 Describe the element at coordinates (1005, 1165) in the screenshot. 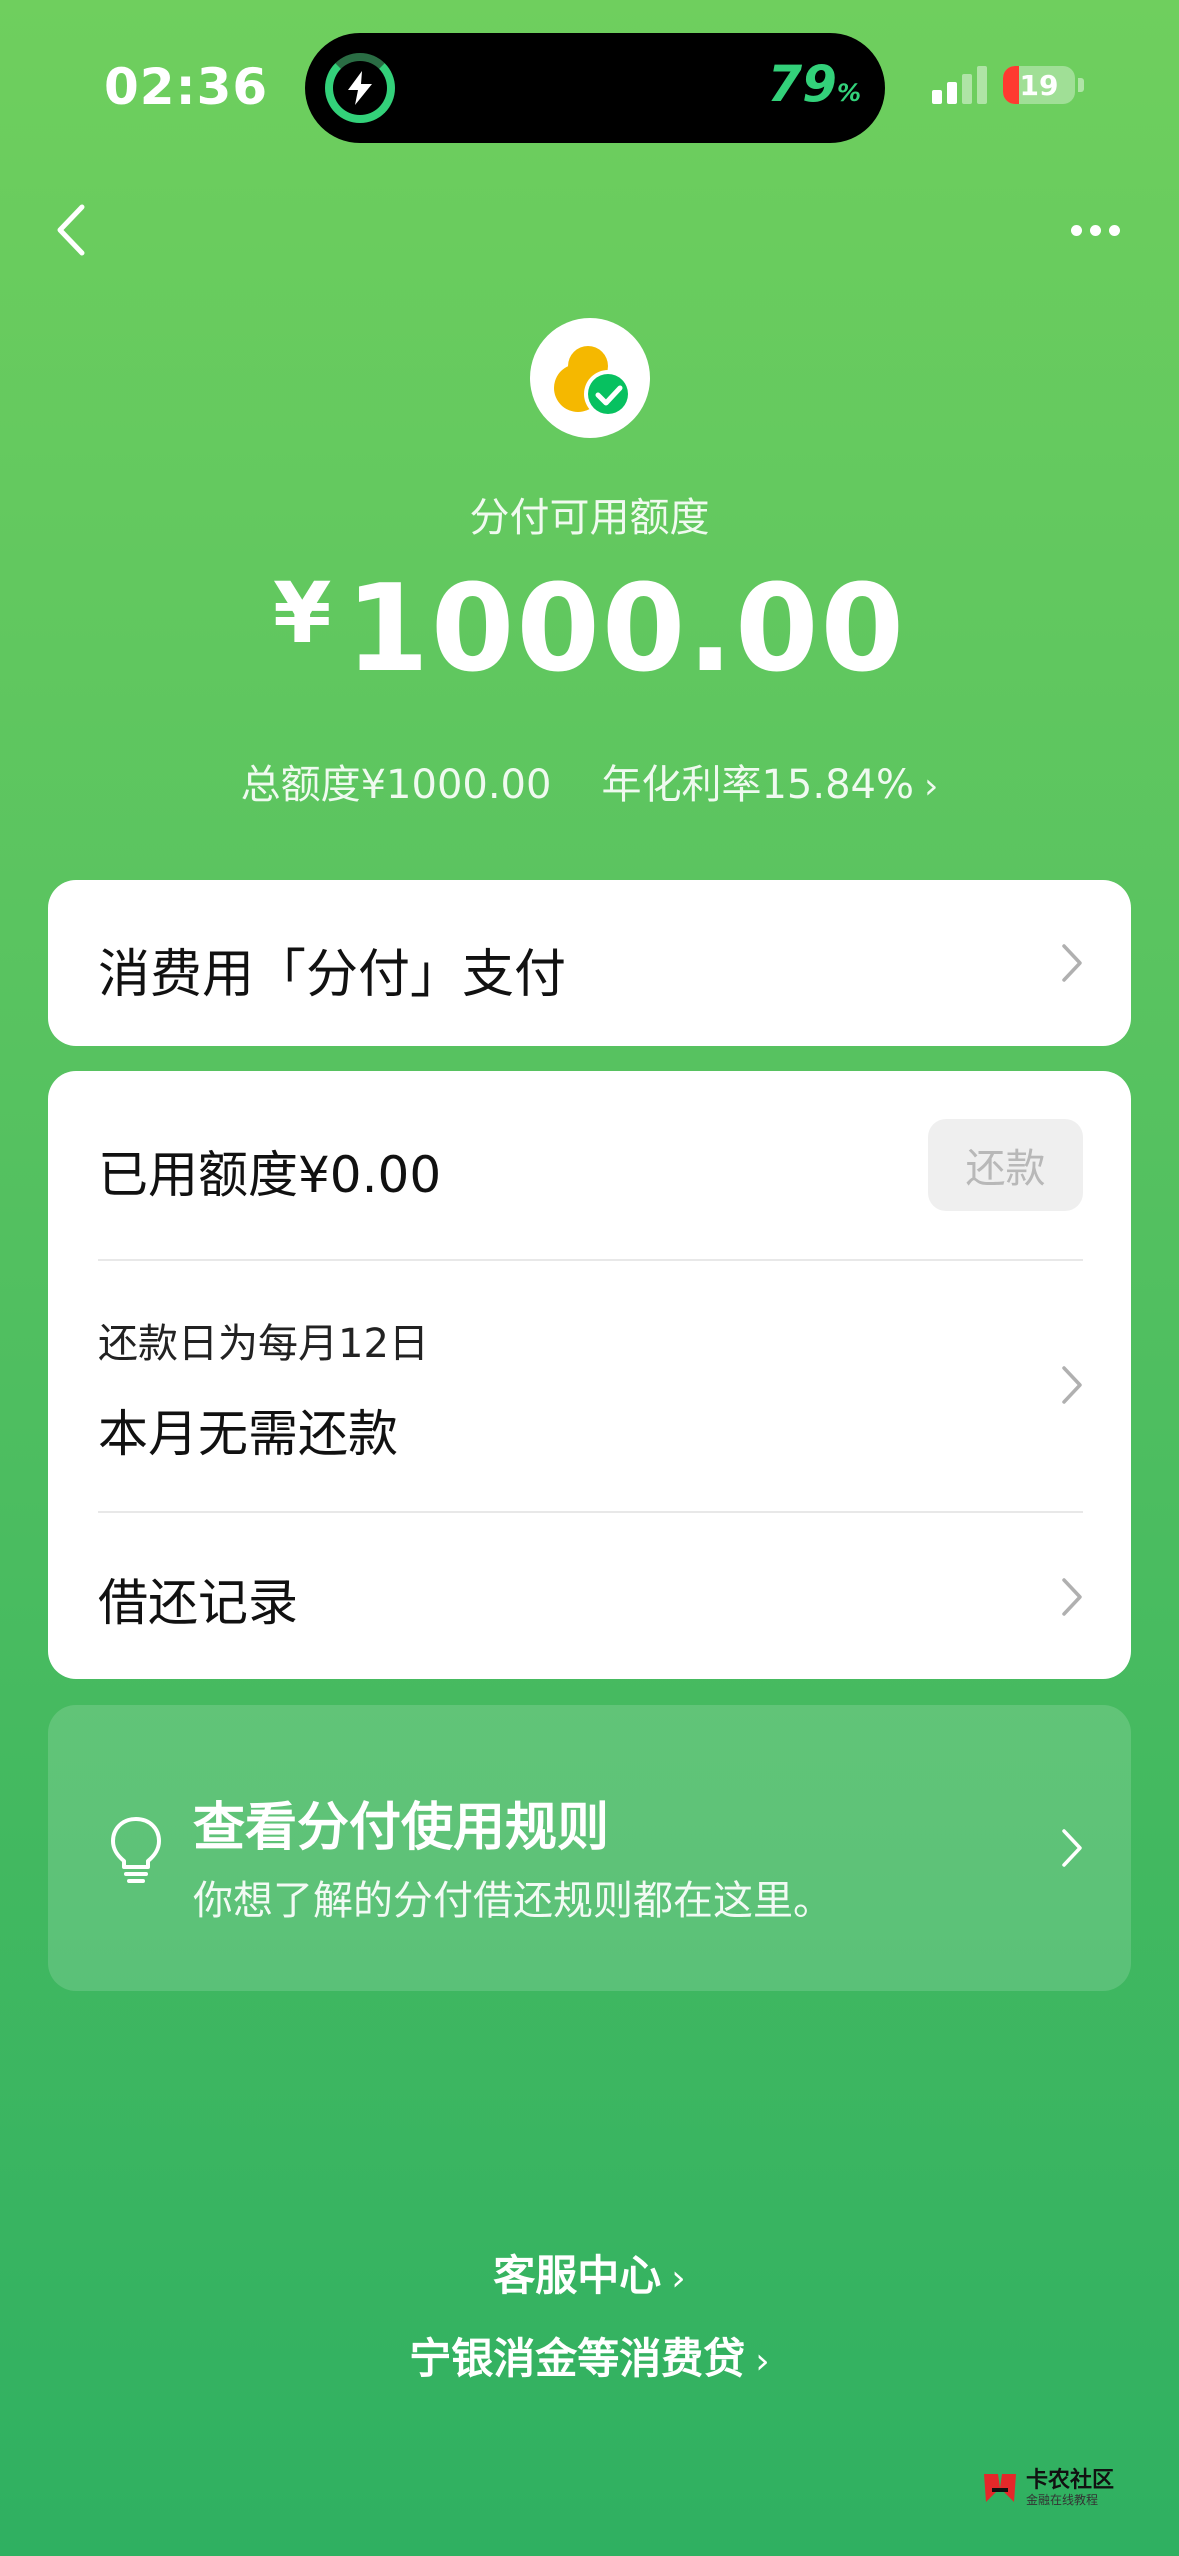

I see `repay-button: 还款` at that location.